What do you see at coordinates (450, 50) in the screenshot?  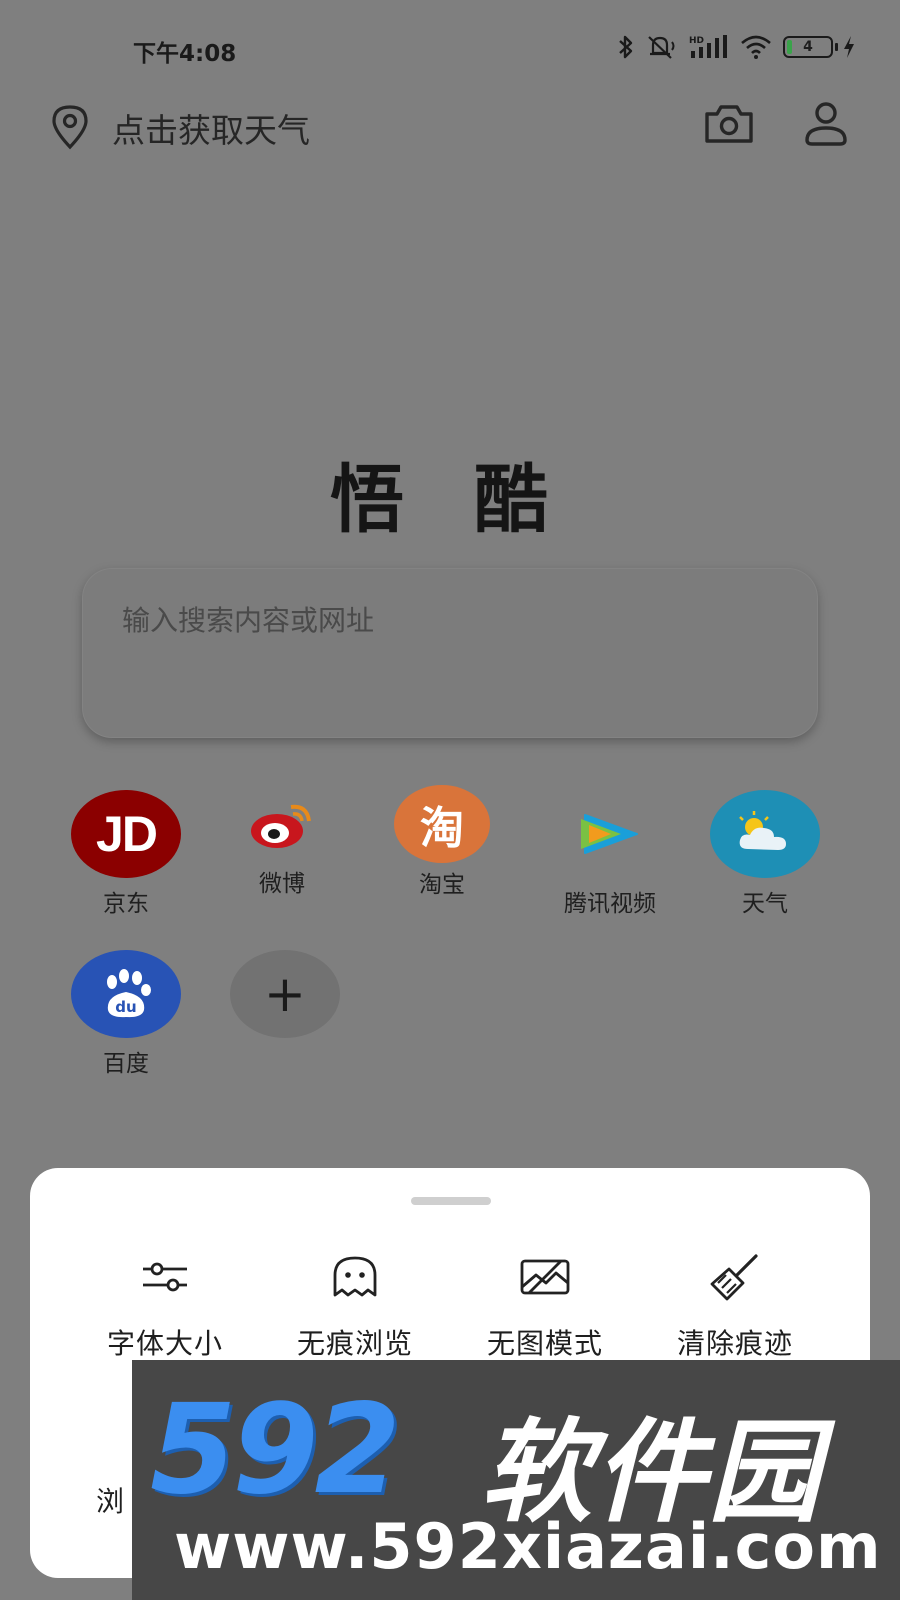 I see `status-bar: 下午4:08 HD 4` at bounding box center [450, 50].